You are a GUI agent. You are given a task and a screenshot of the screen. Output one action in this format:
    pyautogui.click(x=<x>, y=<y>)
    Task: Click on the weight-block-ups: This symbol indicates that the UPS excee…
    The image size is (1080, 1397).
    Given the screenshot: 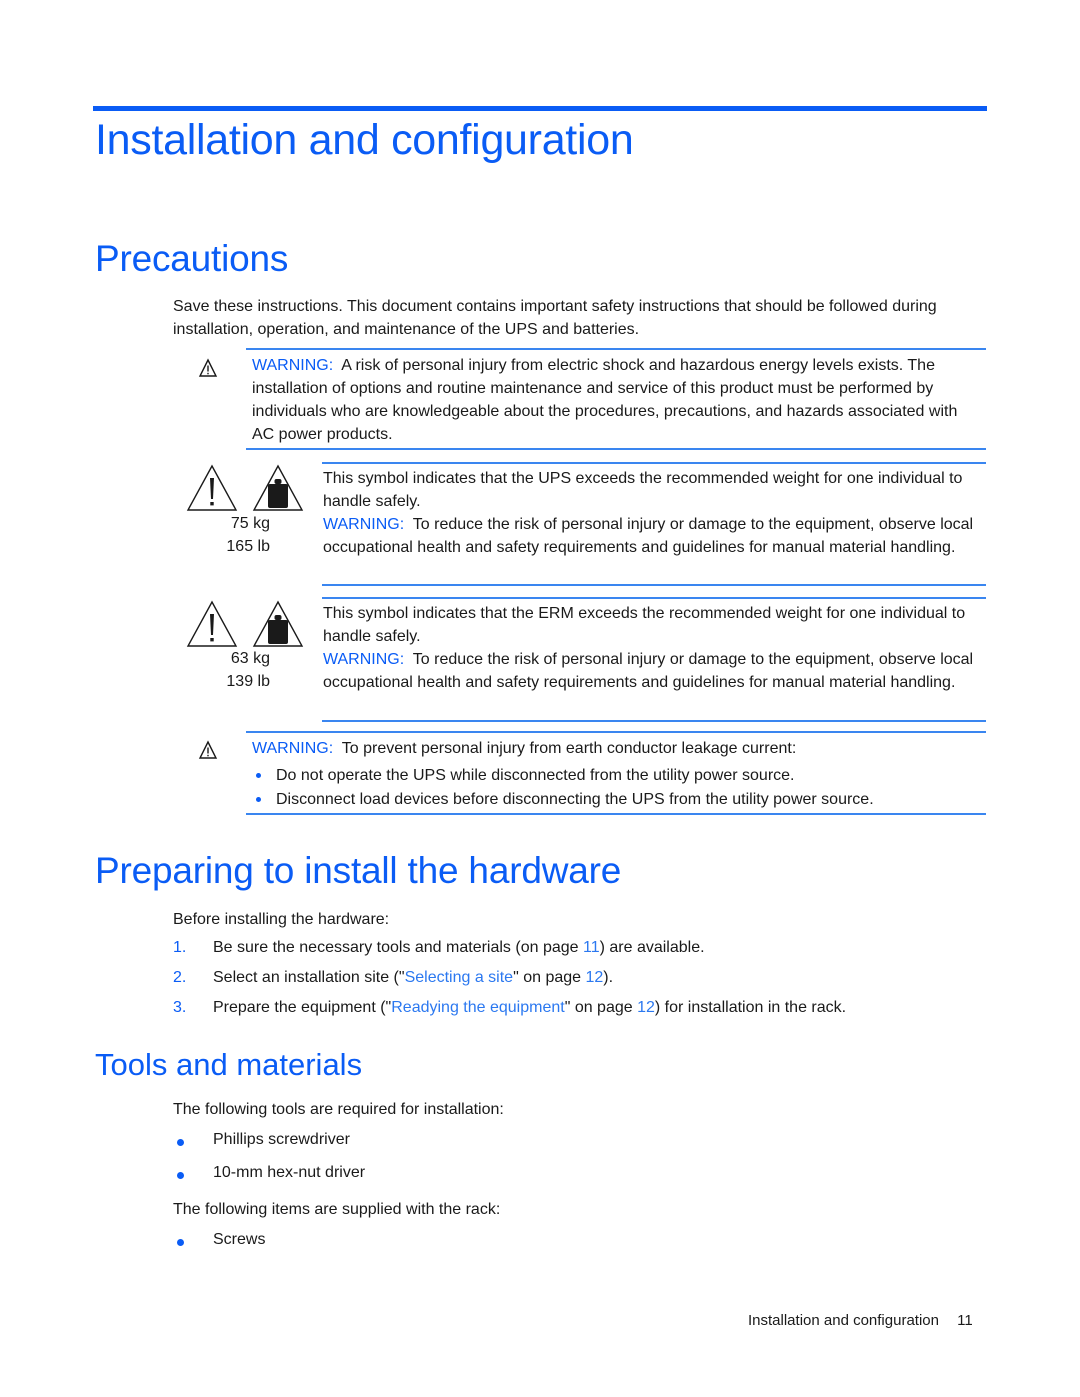 What is the action you would take?
    pyautogui.click(x=653, y=513)
    